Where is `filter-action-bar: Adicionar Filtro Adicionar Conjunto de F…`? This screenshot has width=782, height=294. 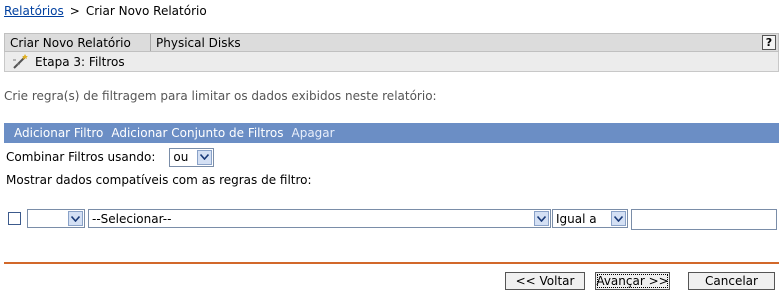 filter-action-bar: Adicionar Filtro Adicionar Conjunto de F… is located at coordinates (391, 133).